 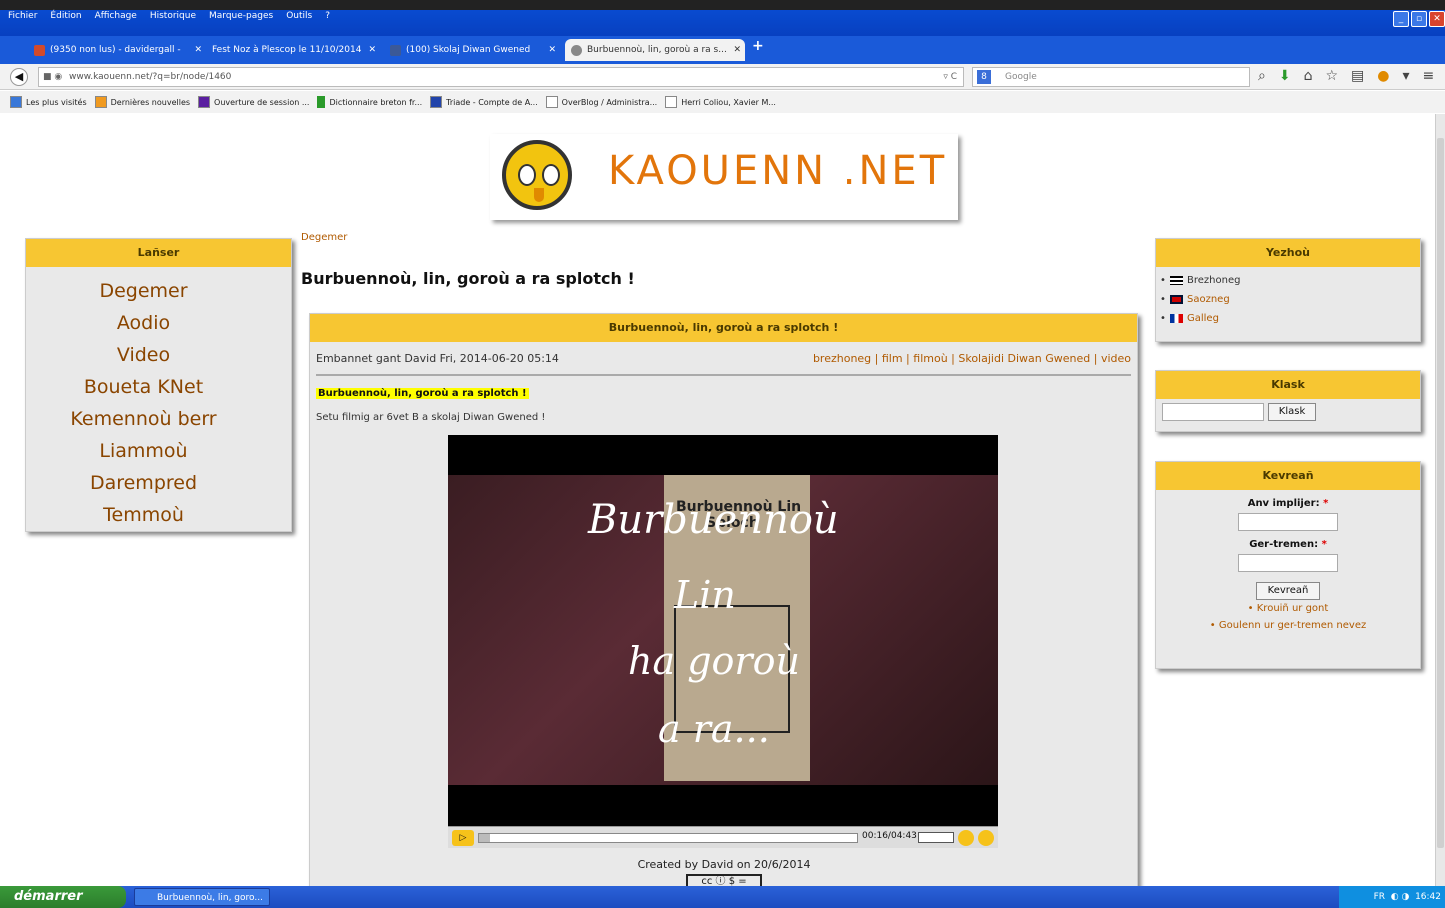 I want to click on search-engine-label: Google, so click(x=1021, y=77).